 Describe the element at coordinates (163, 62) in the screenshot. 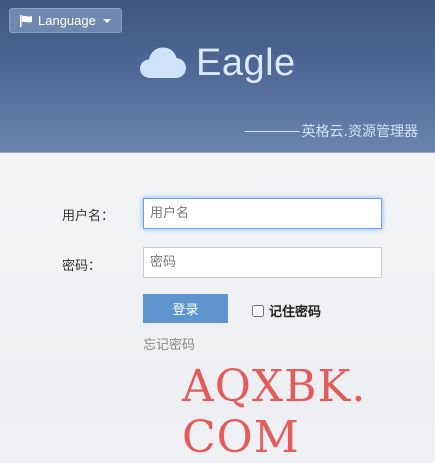

I see `cloud-icon` at that location.